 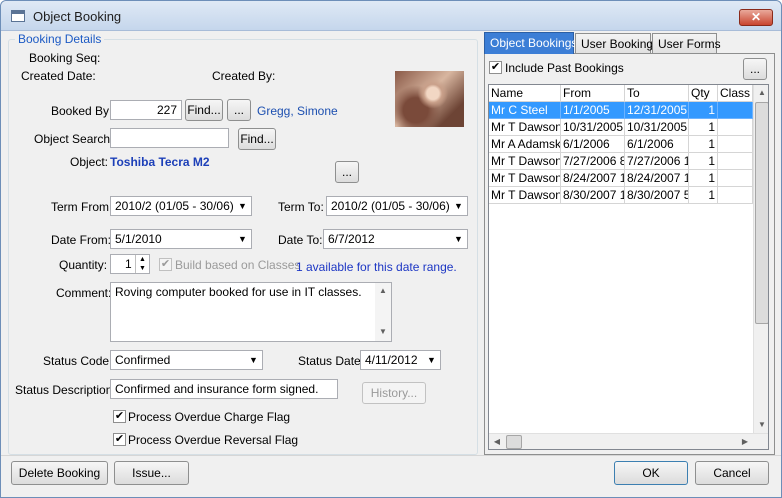 What do you see at coordinates (651, 473) in the screenshot?
I see `ok-button: OK` at bounding box center [651, 473].